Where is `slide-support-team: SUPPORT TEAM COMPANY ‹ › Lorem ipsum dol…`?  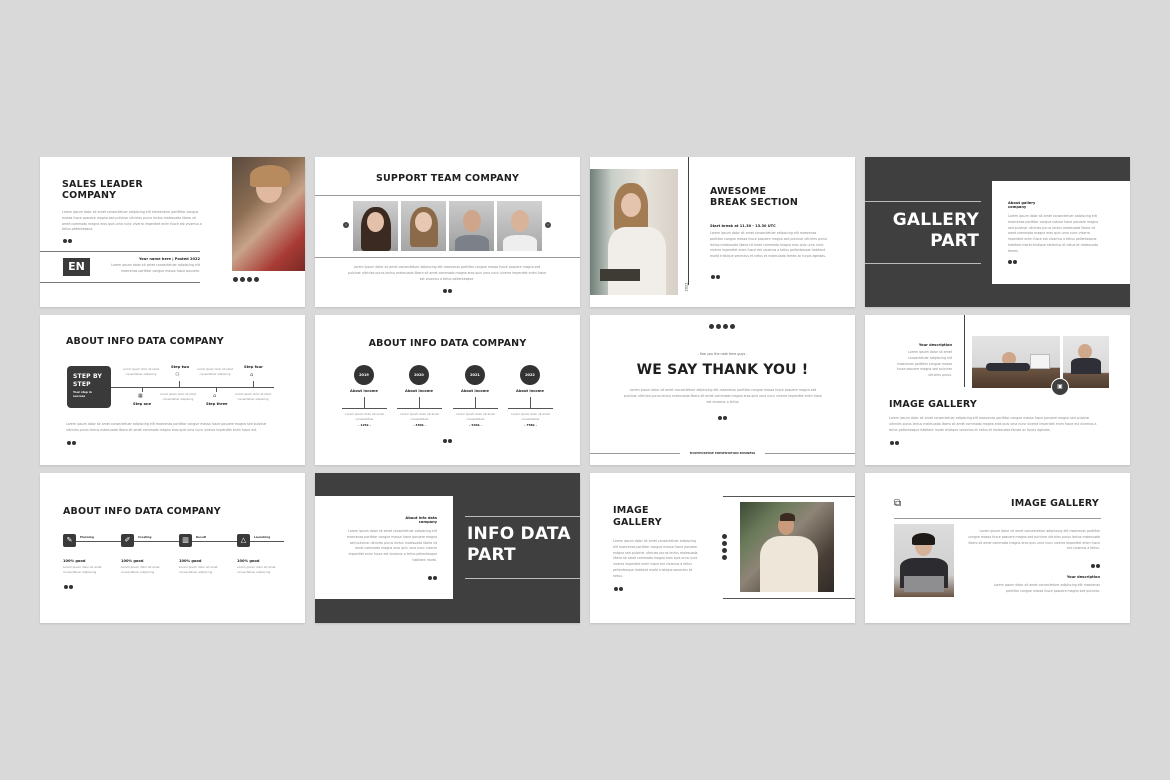 slide-support-team: SUPPORT TEAM COMPANY ‹ › Lorem ipsum dol… is located at coordinates (447, 232).